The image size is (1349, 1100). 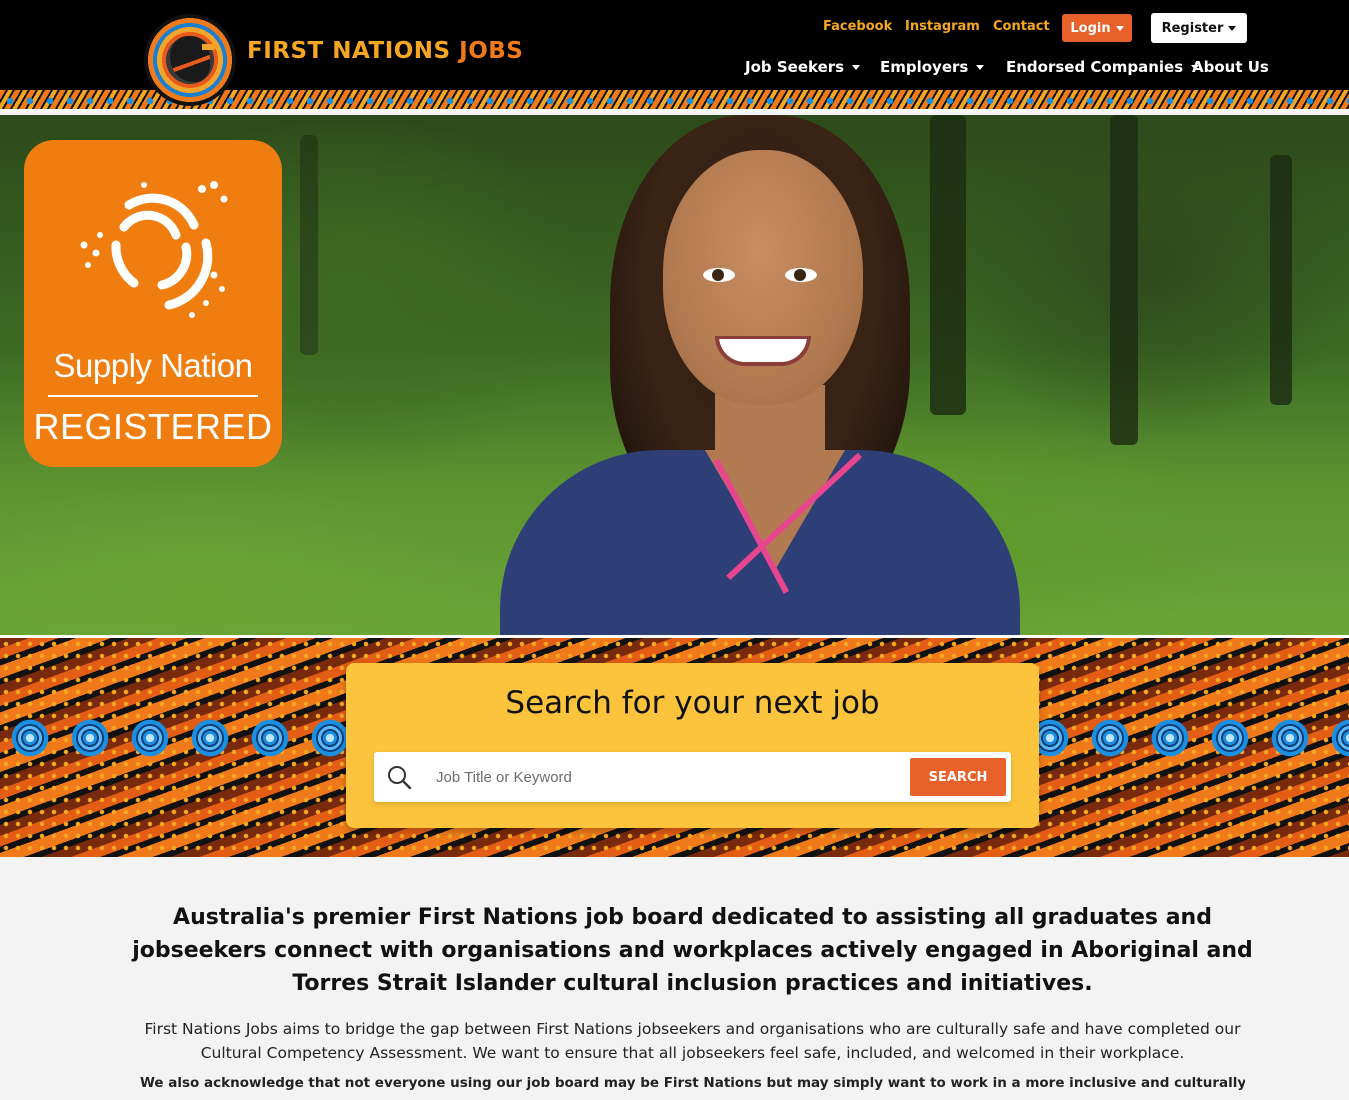 What do you see at coordinates (209, 47) in the screenshot?
I see `logo-beak` at bounding box center [209, 47].